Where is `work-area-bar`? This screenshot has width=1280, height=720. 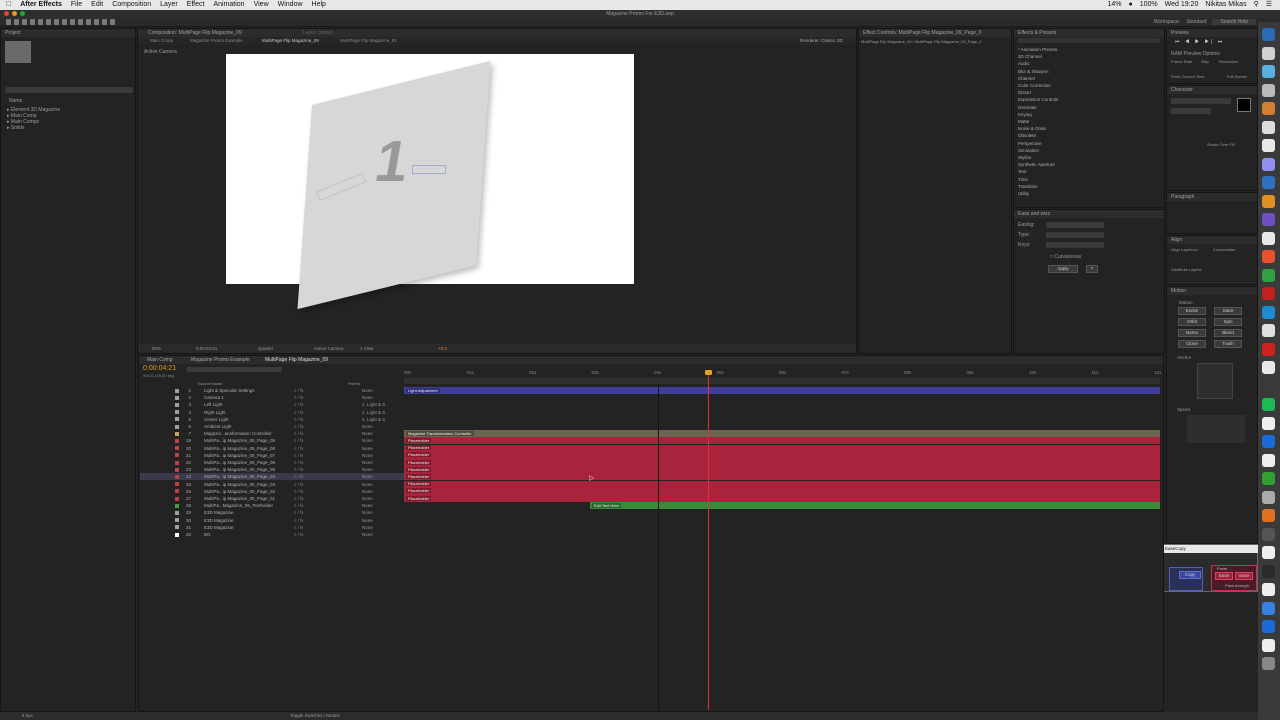 work-area-bar is located at coordinates (782, 381).